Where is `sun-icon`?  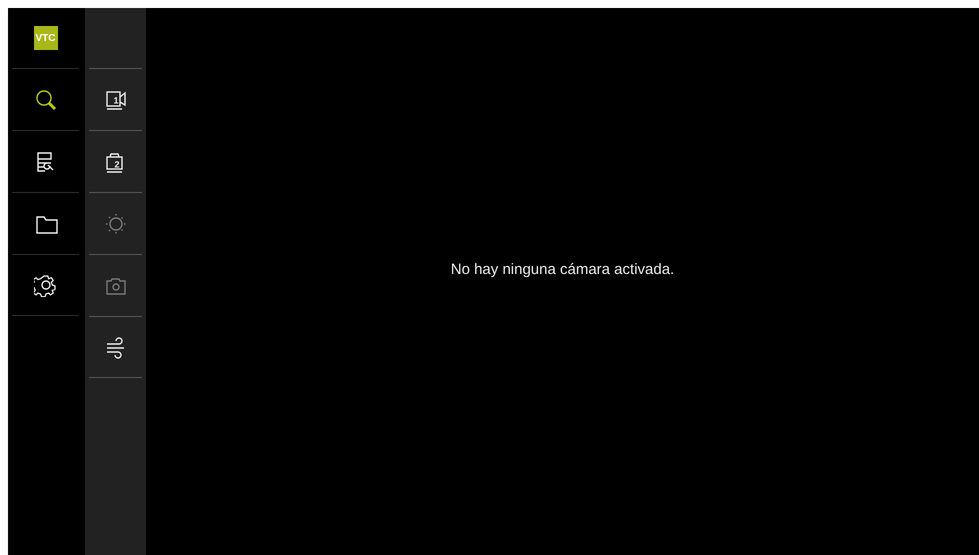
sun-icon is located at coordinates (116, 224).